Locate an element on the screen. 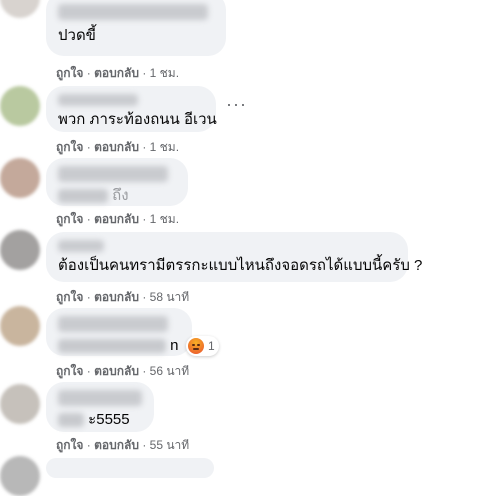 The width and height of the screenshot is (504, 496). comment-time: 56 นาที is located at coordinates (170, 371).